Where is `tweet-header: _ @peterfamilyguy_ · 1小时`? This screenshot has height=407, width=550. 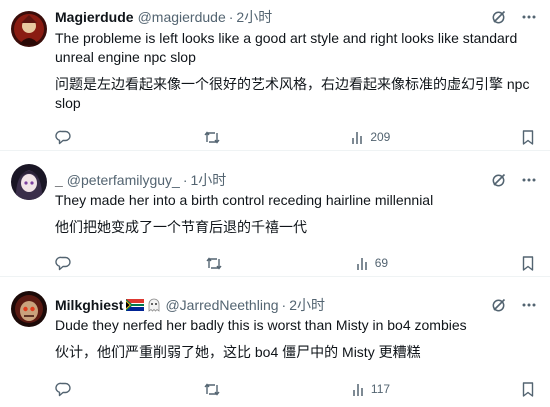 tweet-header: _ @peterfamilyguy_ · 1小时 is located at coordinates (277, 180).